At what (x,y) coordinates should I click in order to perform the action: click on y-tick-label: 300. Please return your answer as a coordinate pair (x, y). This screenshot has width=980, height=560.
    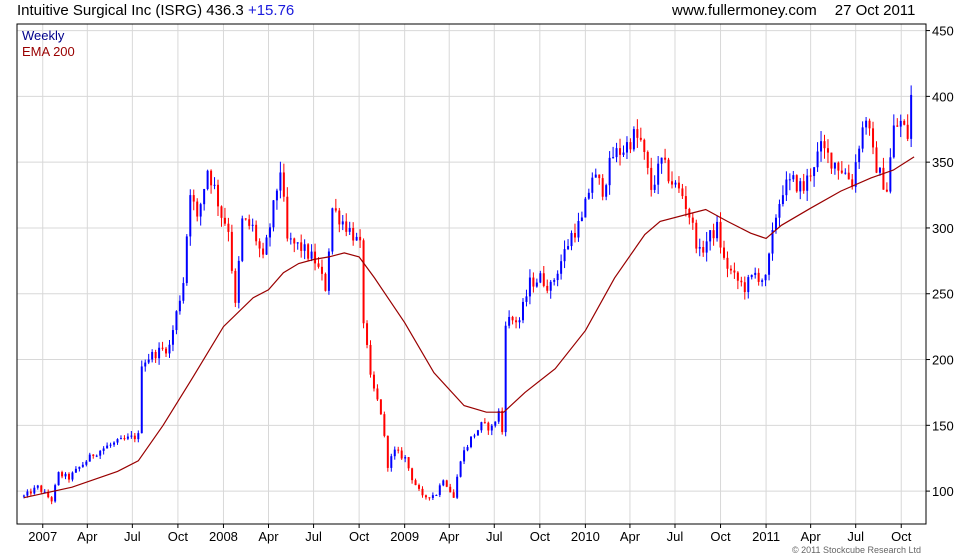
    Looking at the image, I should click on (943, 228).